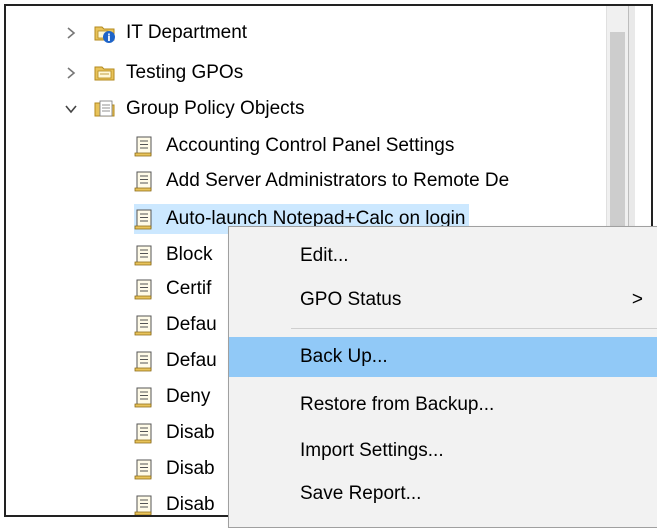  What do you see at coordinates (310, 145) in the screenshot?
I see `gpo-label: Accounting Control Panel Settings` at bounding box center [310, 145].